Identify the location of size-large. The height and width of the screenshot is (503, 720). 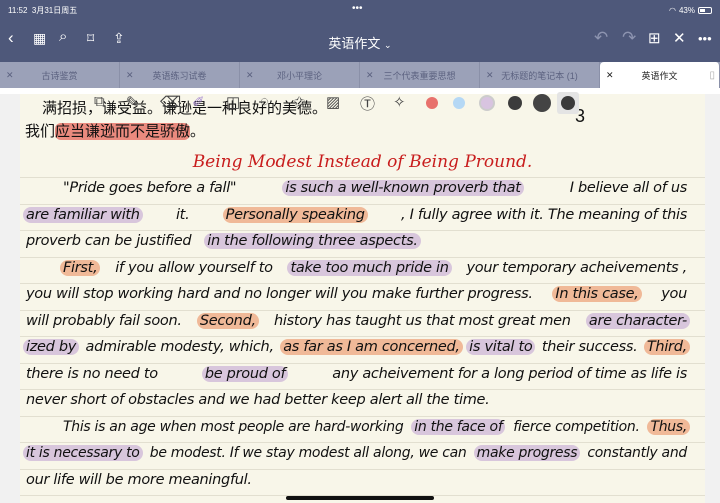
(542, 103).